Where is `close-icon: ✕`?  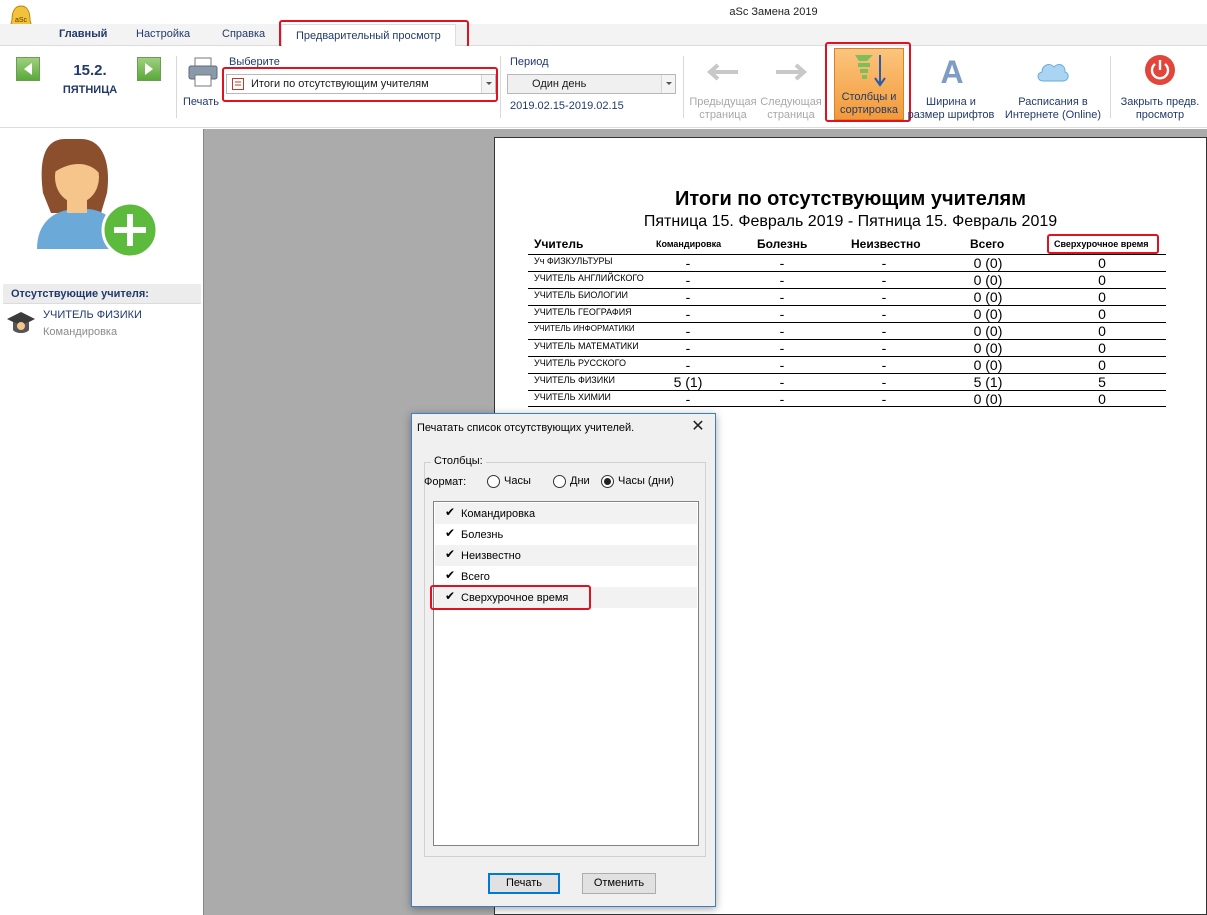 close-icon: ✕ is located at coordinates (698, 427).